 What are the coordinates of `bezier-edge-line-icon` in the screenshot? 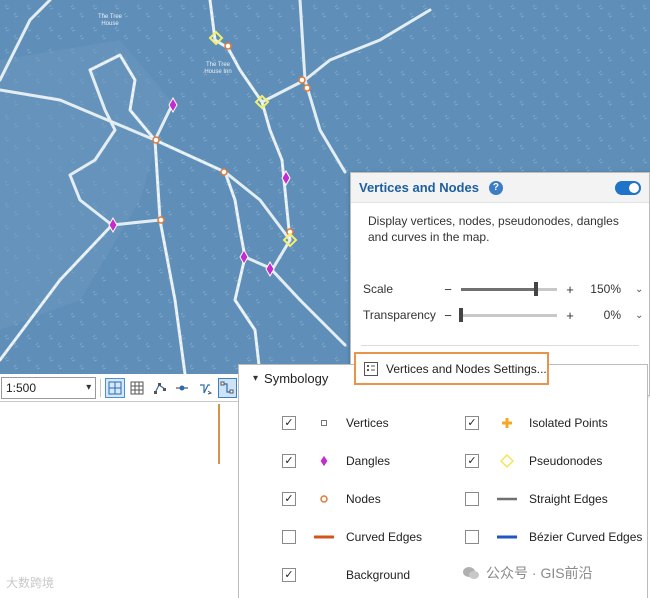 It's located at (507, 537).